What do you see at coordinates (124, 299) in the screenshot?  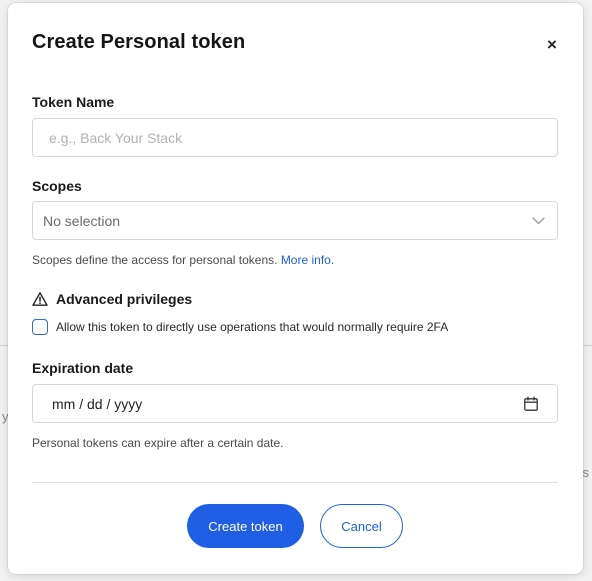 I see `advanced-privileges-title: Advanced privileges` at bounding box center [124, 299].